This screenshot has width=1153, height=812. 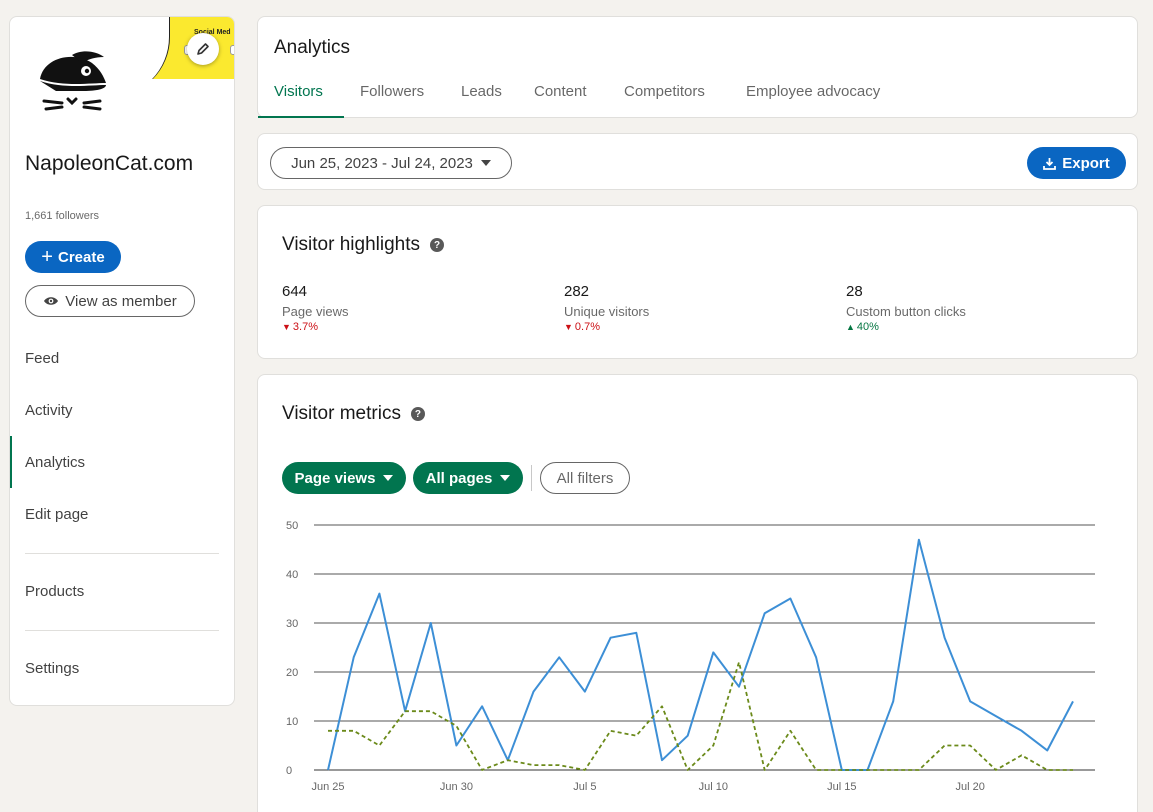 What do you see at coordinates (56, 514) in the screenshot?
I see `sidebar-item-edit-page: Edit page` at bounding box center [56, 514].